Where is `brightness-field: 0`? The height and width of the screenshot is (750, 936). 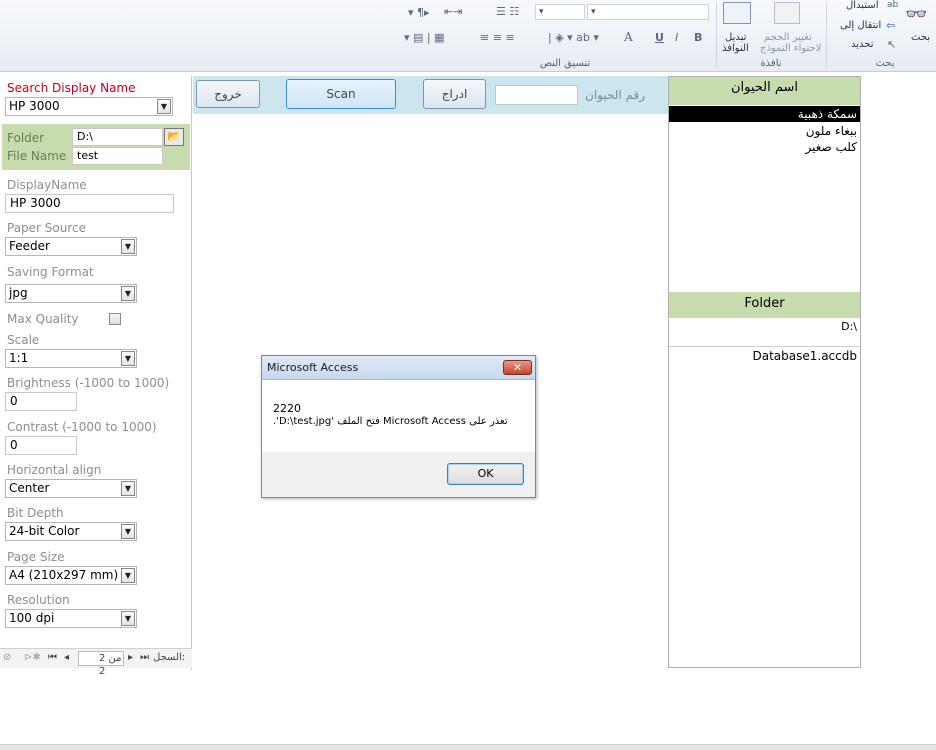 brightness-field: 0 is located at coordinates (41, 401).